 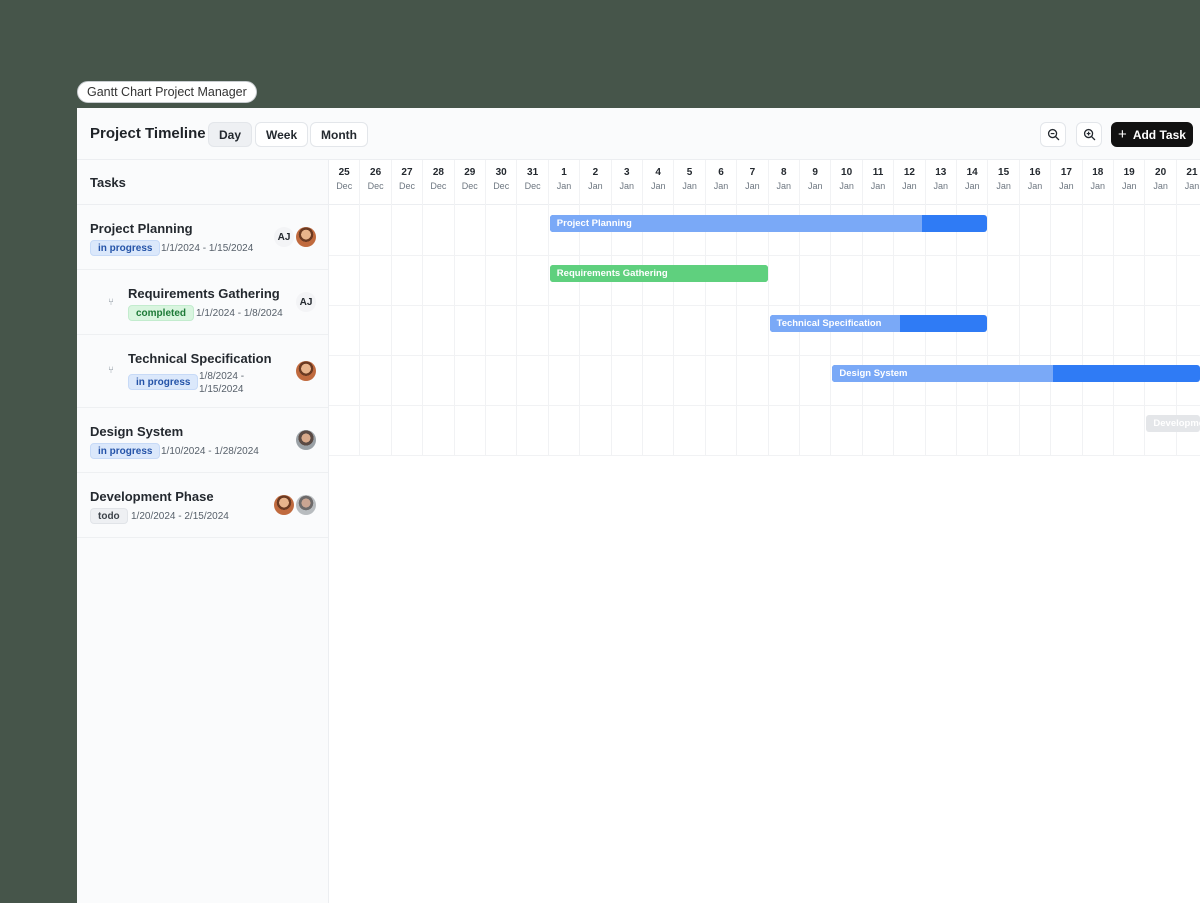 What do you see at coordinates (141, 228) in the screenshot?
I see `task-name: Project Planning` at bounding box center [141, 228].